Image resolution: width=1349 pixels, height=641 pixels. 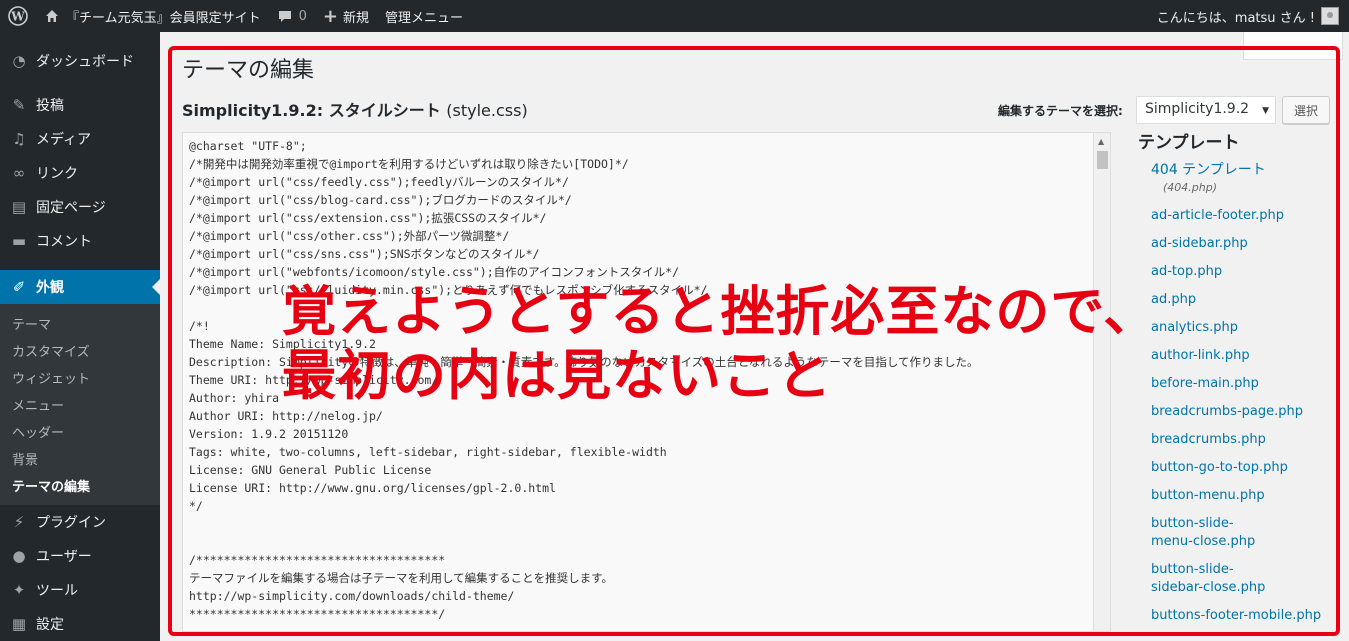 What do you see at coordinates (50, 625) in the screenshot?
I see `sidebar-item-label: 設定` at bounding box center [50, 625].